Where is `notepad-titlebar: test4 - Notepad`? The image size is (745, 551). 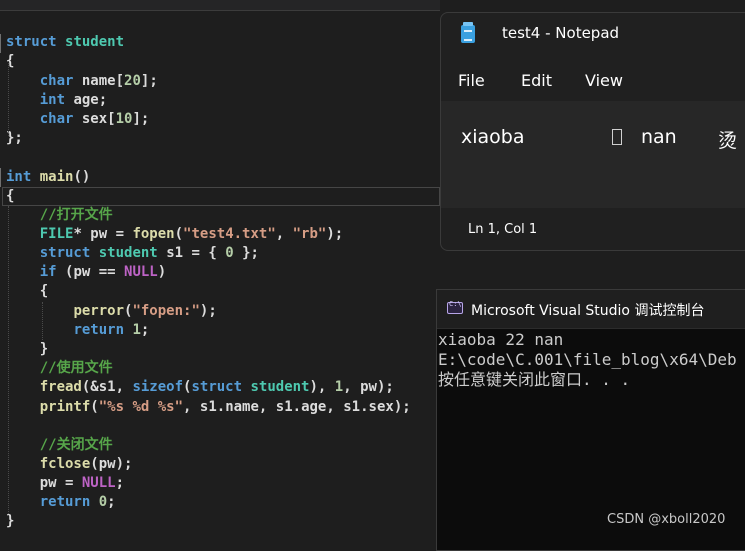 notepad-titlebar: test4 - Notepad is located at coordinates (593, 35).